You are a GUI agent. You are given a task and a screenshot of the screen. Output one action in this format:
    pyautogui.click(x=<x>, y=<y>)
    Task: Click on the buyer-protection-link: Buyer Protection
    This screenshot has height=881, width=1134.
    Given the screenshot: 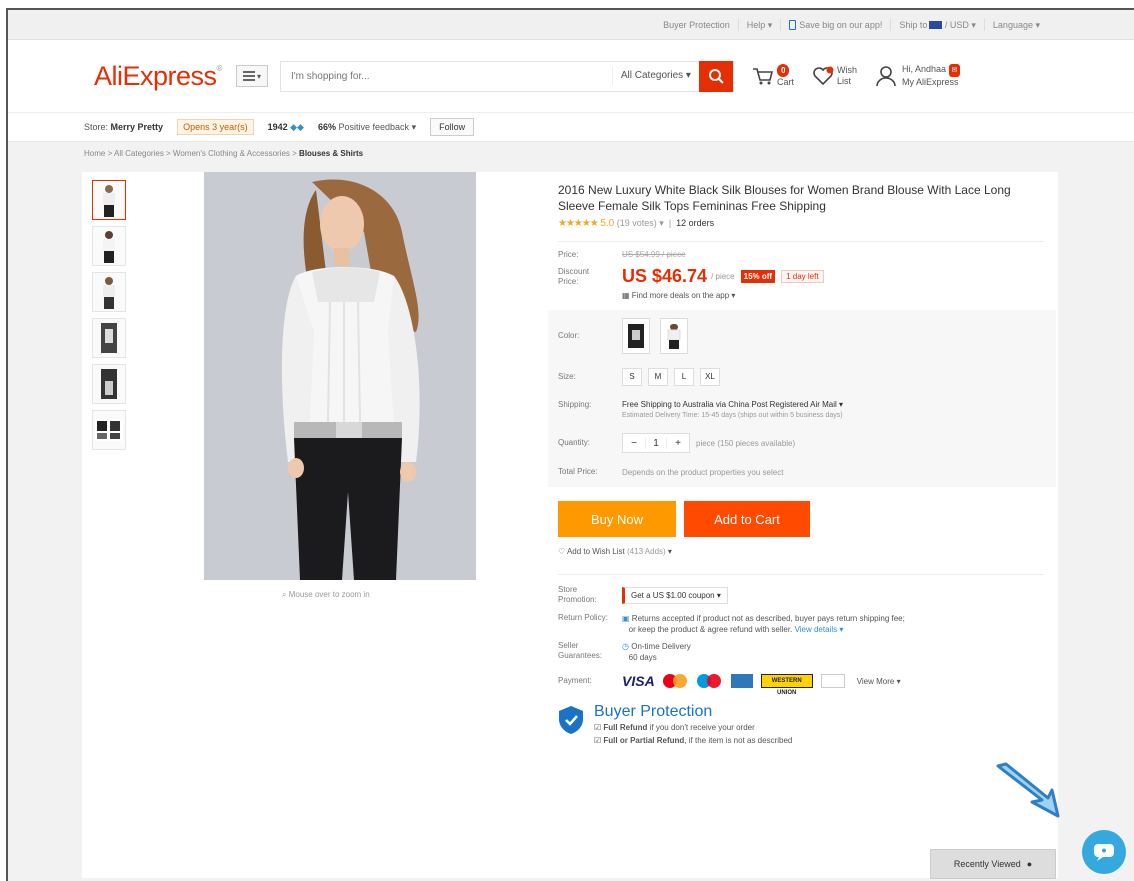 What is the action you would take?
    pyautogui.click(x=697, y=24)
    